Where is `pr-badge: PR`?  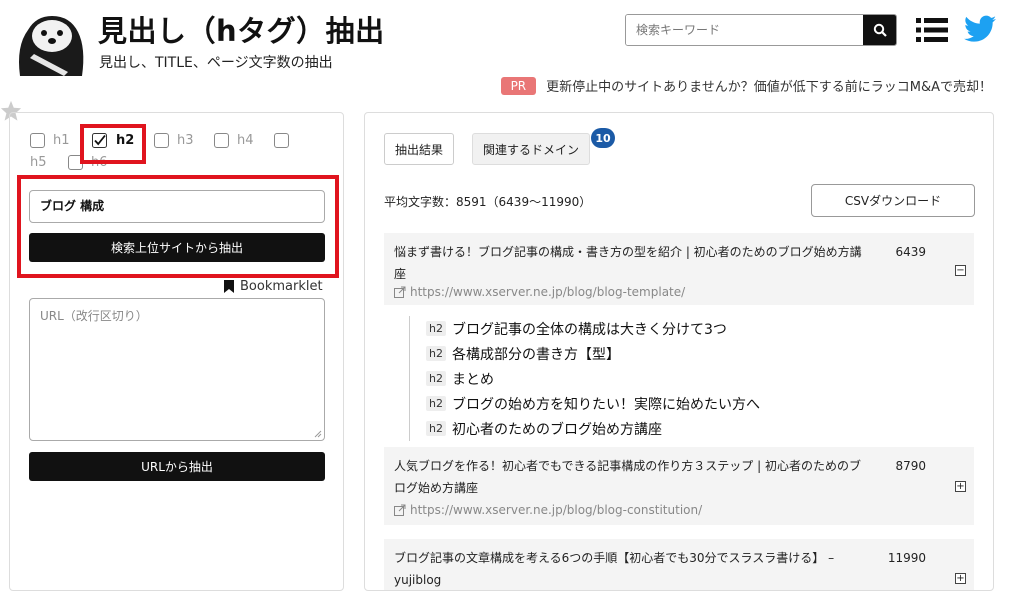
pr-badge: PR is located at coordinates (518, 85).